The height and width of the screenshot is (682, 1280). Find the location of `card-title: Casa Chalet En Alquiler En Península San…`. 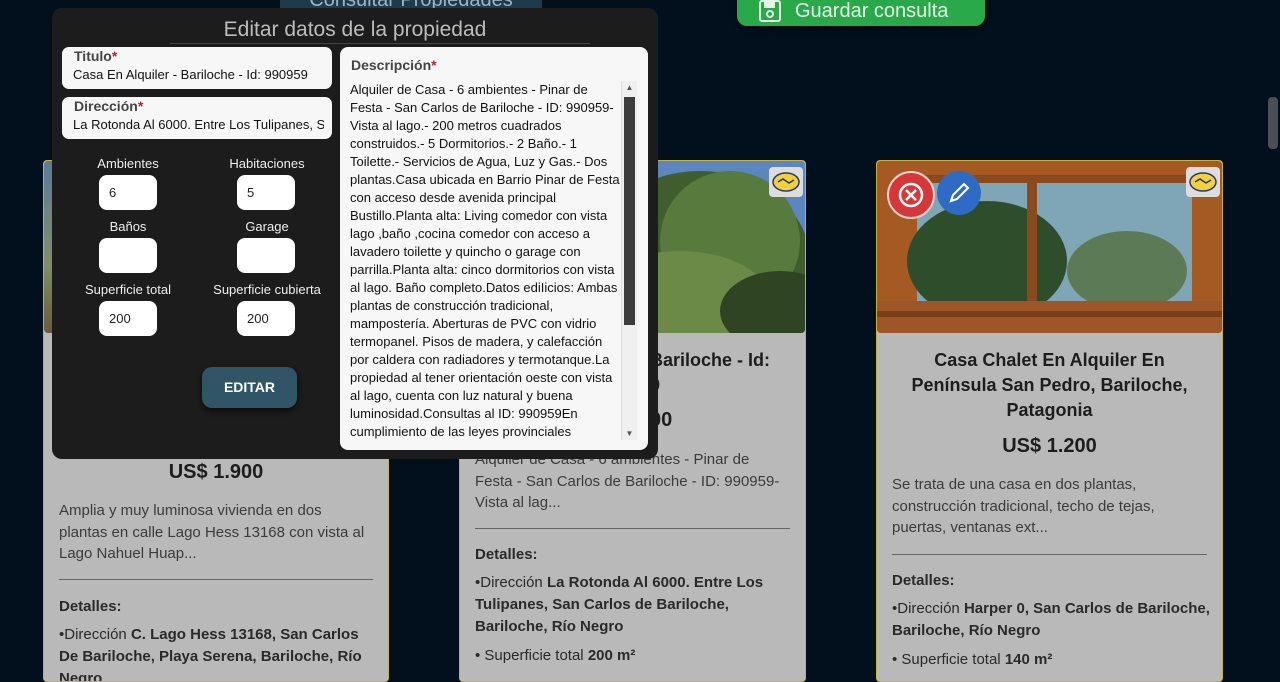

card-title: Casa Chalet En Alquiler En Península San… is located at coordinates (1049, 385).